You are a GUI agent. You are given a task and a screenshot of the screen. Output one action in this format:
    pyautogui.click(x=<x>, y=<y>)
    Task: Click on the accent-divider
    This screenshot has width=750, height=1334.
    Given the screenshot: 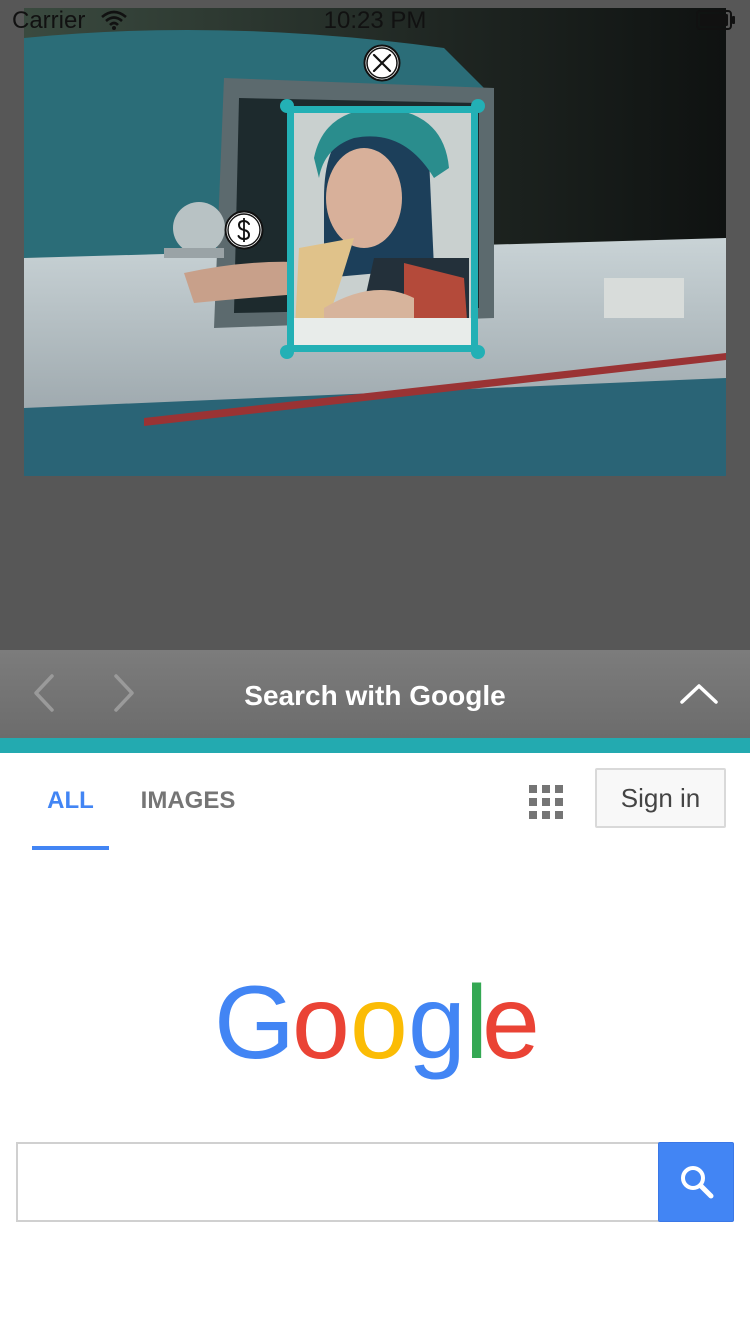 What is the action you would take?
    pyautogui.click(x=375, y=745)
    